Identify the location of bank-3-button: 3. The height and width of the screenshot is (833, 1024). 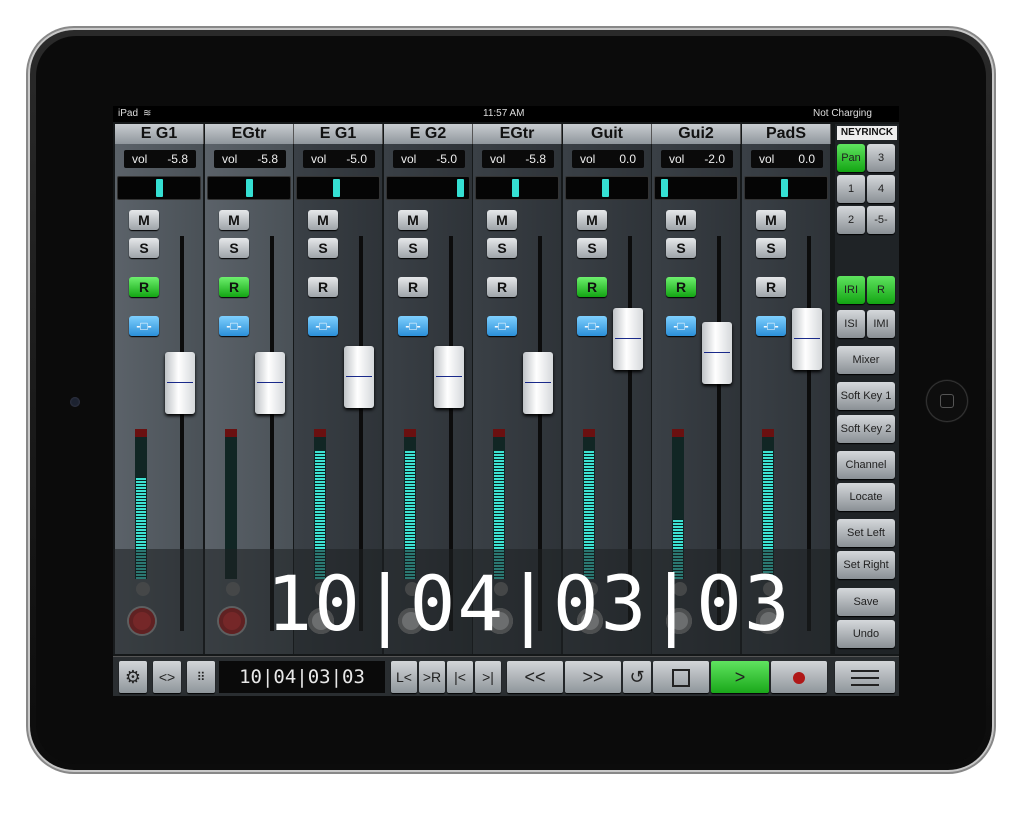
(881, 158).